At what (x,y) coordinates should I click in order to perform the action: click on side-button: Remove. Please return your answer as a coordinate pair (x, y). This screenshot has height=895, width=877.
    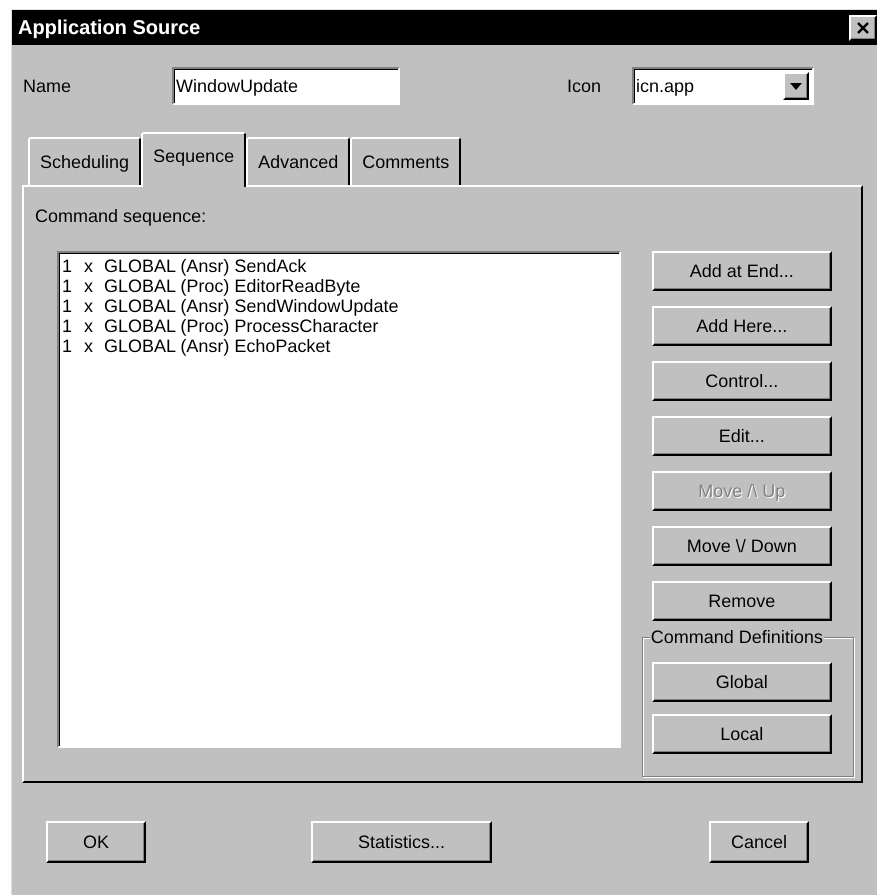
    Looking at the image, I should click on (742, 601).